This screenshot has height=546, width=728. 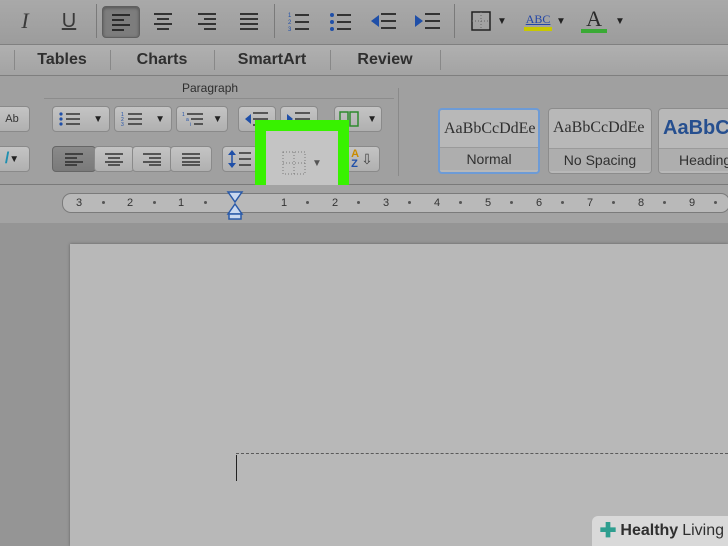 I want to click on ribbon-borders-button: ▼, so click(x=302, y=163).